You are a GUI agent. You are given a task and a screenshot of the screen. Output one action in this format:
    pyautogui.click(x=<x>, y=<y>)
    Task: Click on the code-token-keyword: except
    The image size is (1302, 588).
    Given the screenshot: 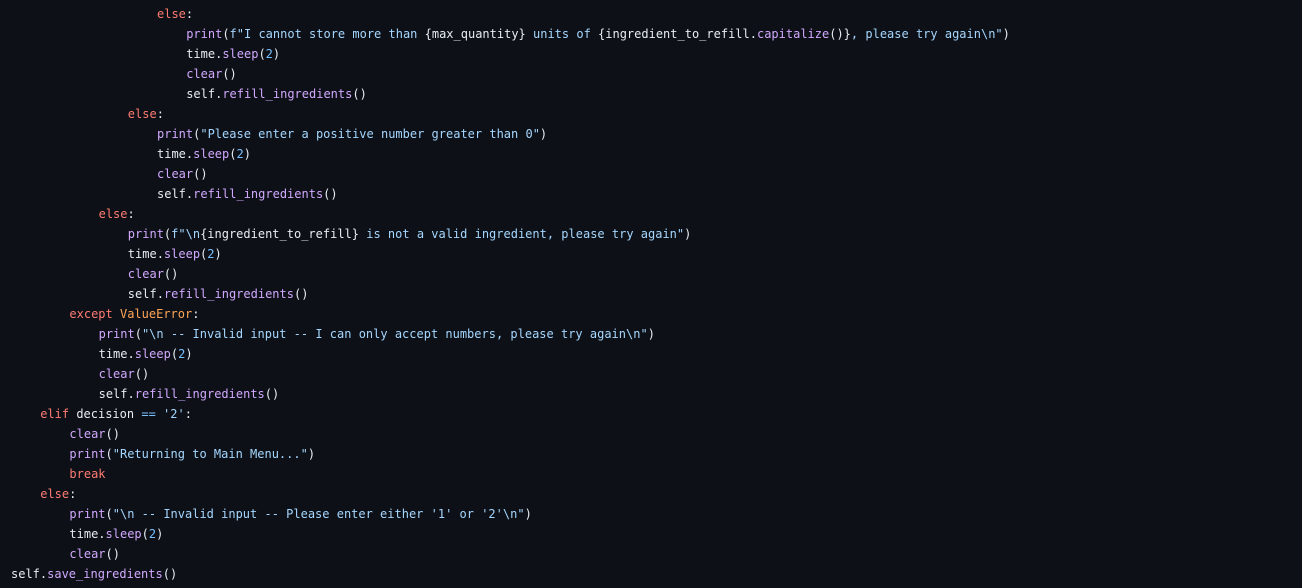 What is the action you would take?
    pyautogui.click(x=94, y=314)
    